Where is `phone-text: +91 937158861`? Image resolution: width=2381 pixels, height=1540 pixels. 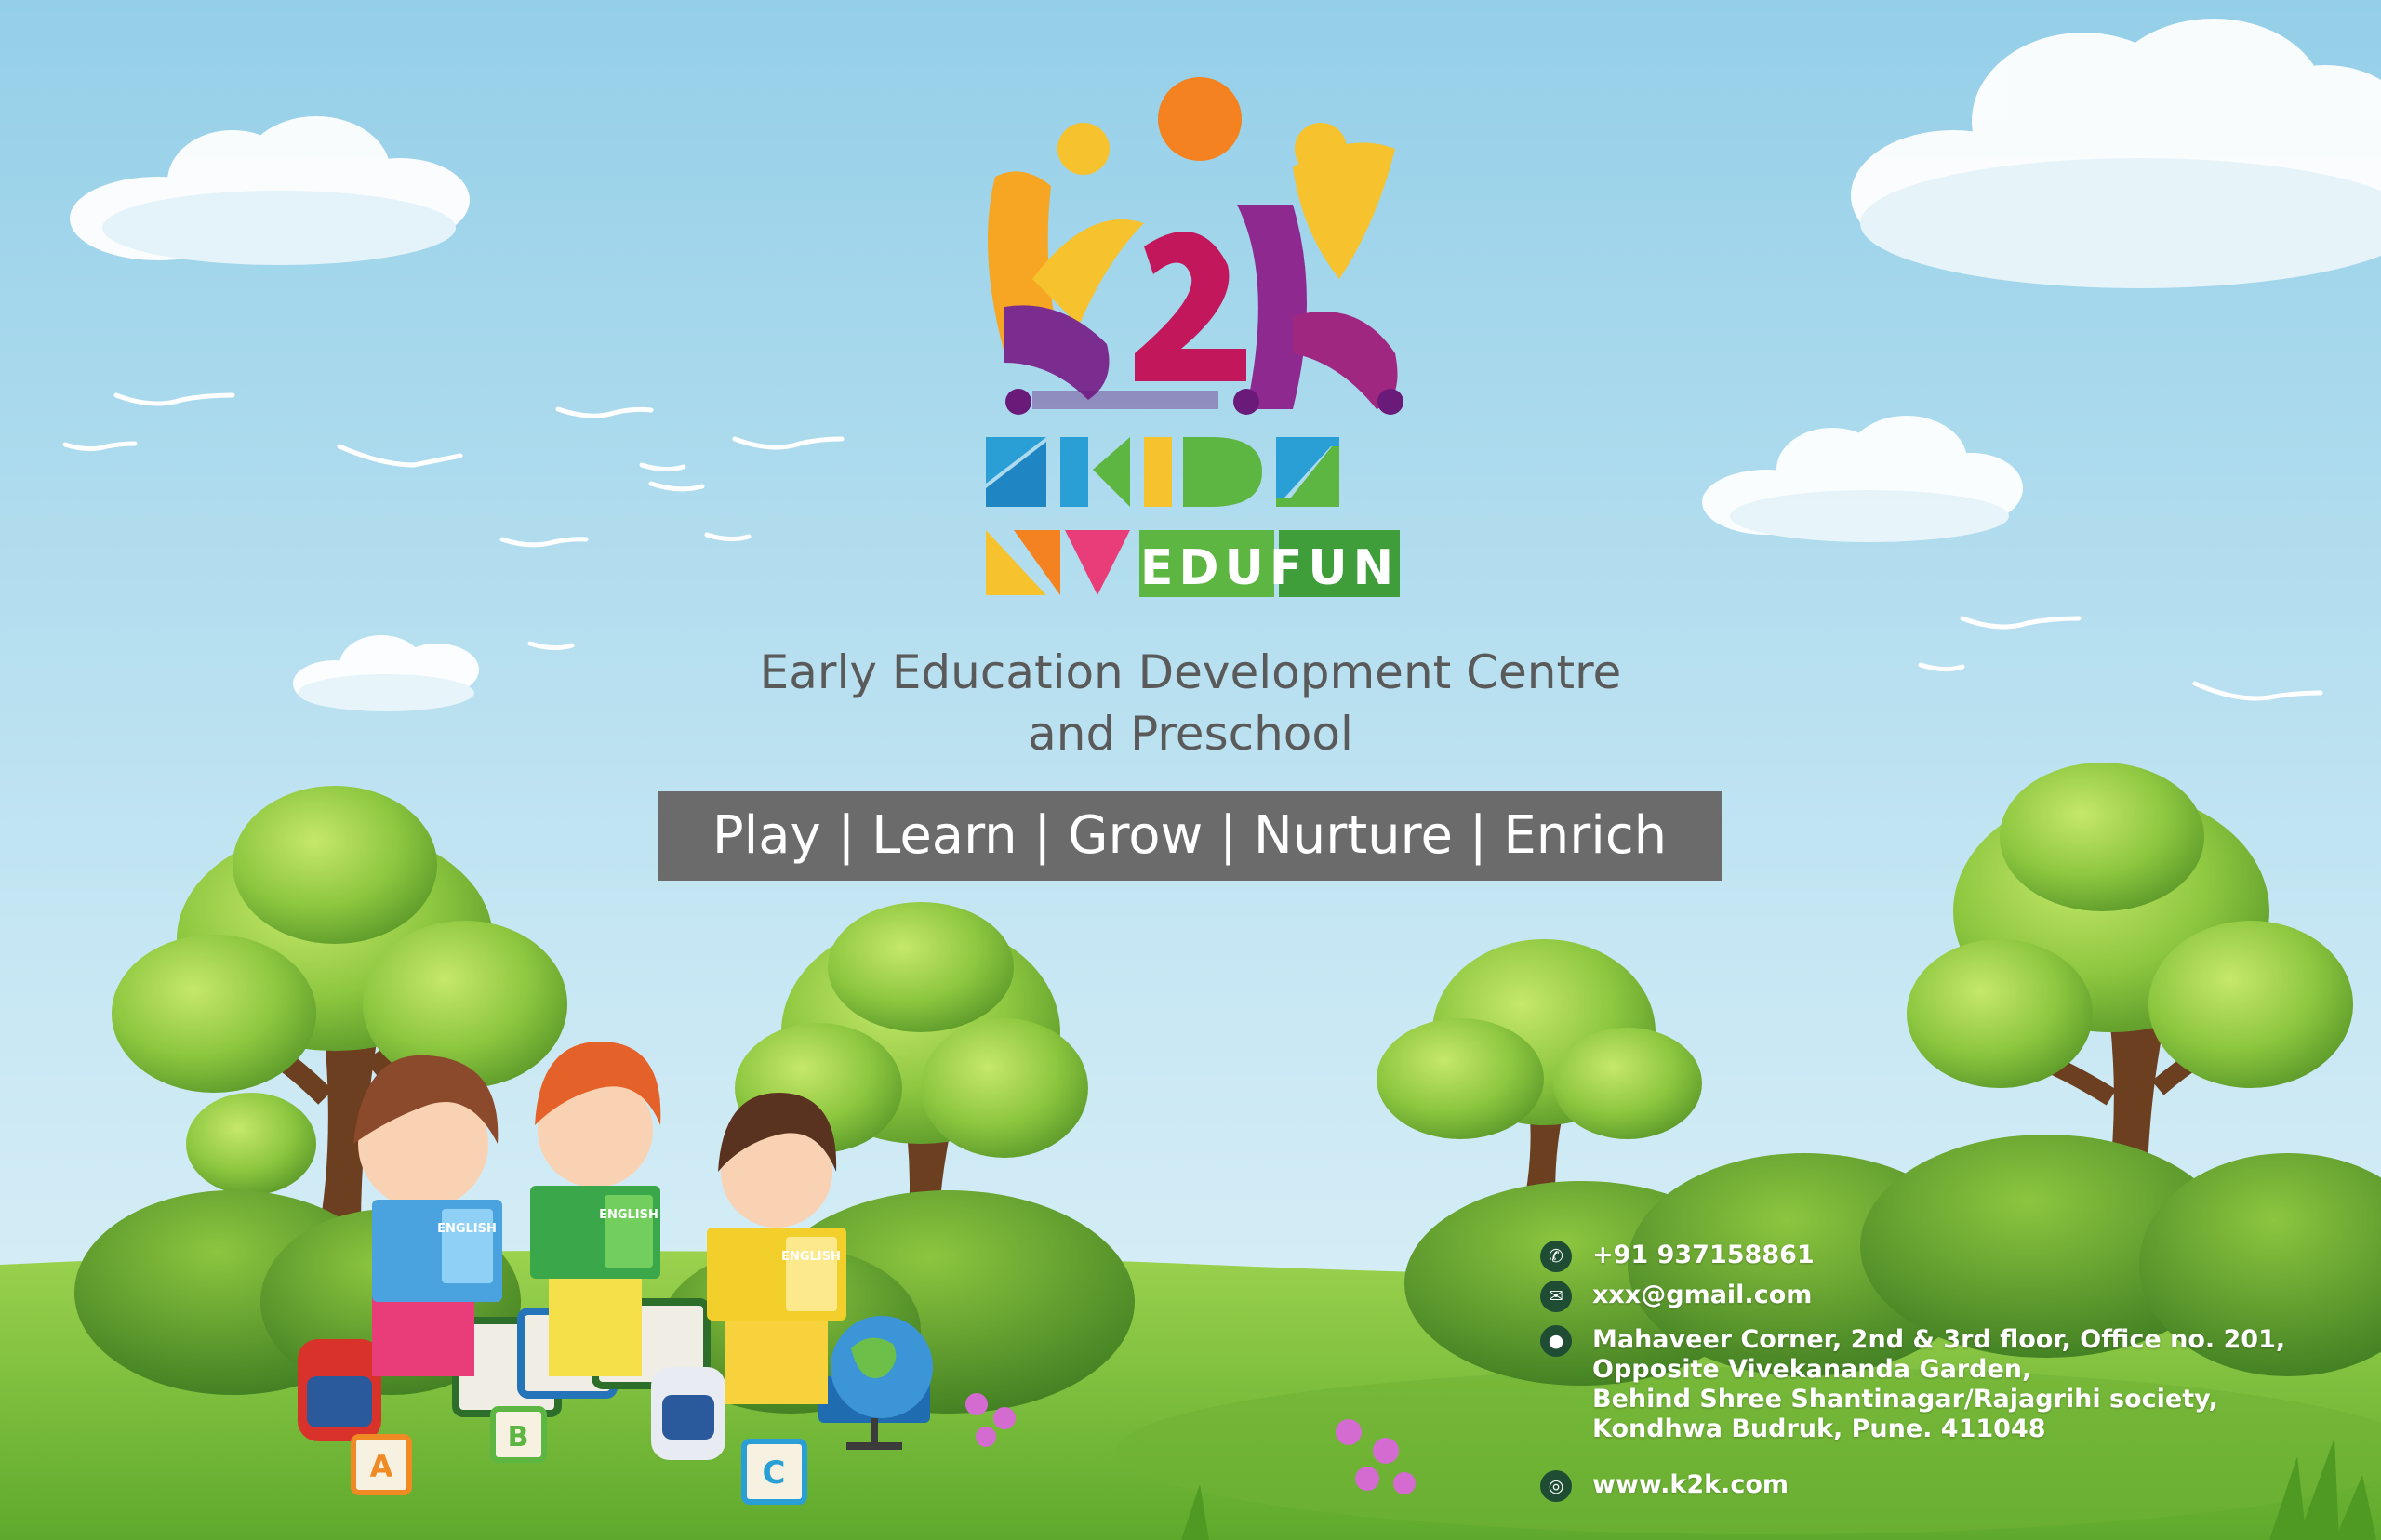
phone-text: +91 937158861 is located at coordinates (1704, 1255).